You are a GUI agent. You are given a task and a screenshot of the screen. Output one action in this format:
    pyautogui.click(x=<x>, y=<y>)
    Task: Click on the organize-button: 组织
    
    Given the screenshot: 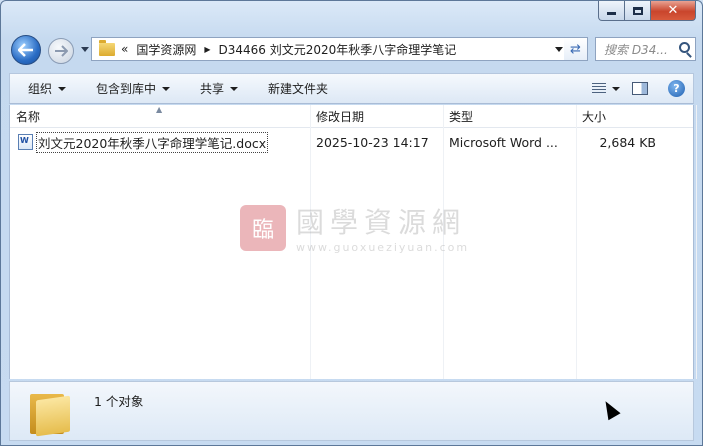 What is the action you would take?
    pyautogui.click(x=47, y=89)
    